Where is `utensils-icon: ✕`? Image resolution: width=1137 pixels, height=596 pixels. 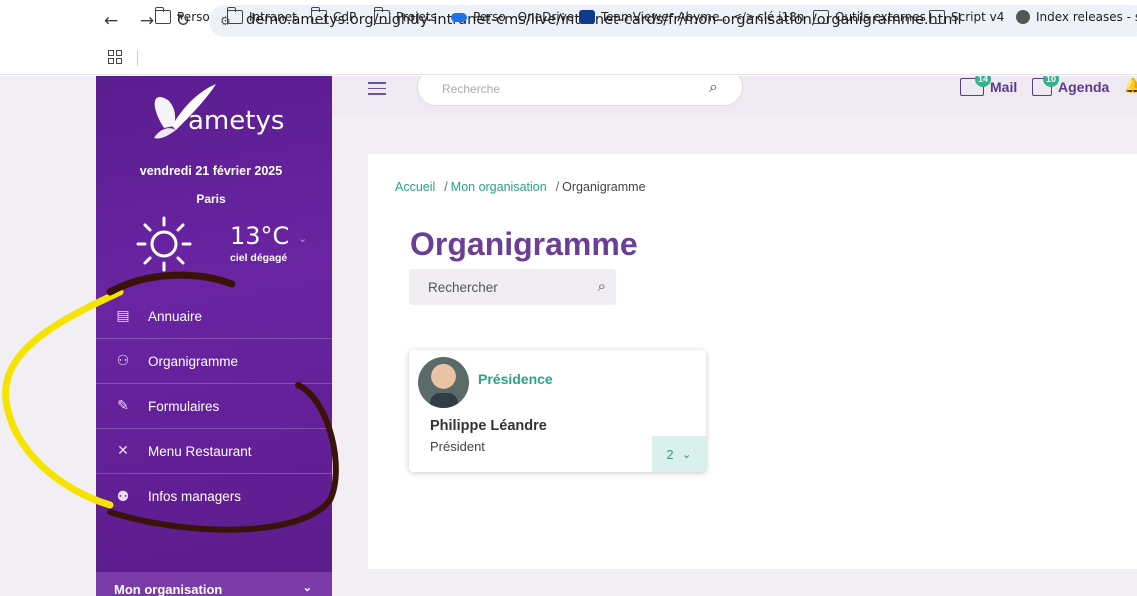
utensils-icon: ✕ is located at coordinates (123, 451).